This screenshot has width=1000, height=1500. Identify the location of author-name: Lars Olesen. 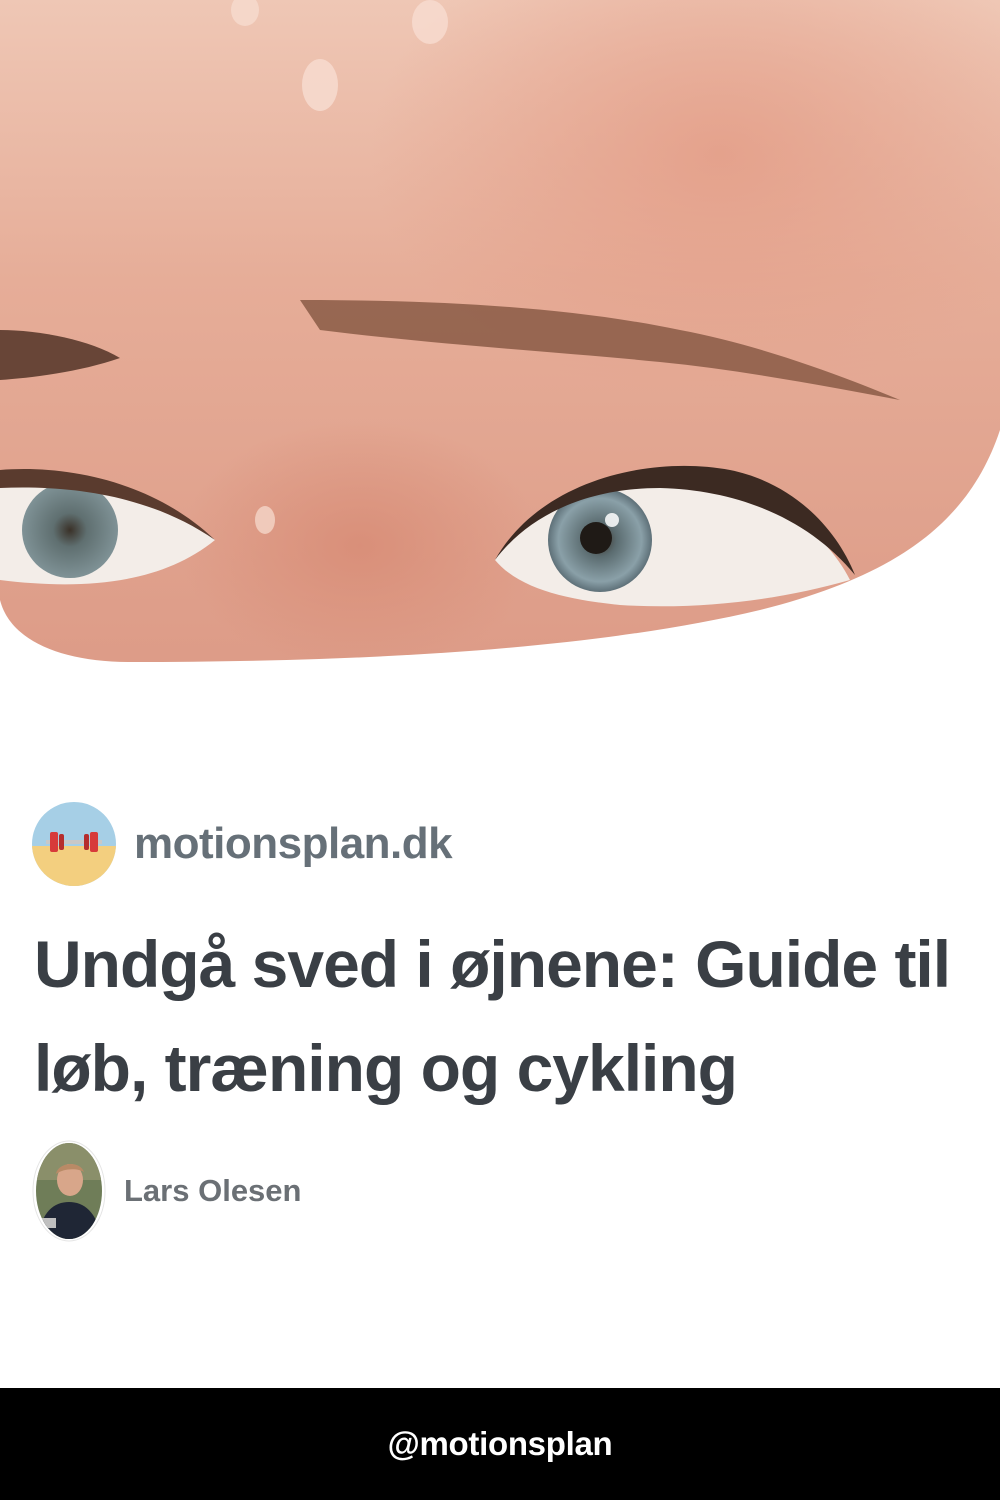
(212, 1191).